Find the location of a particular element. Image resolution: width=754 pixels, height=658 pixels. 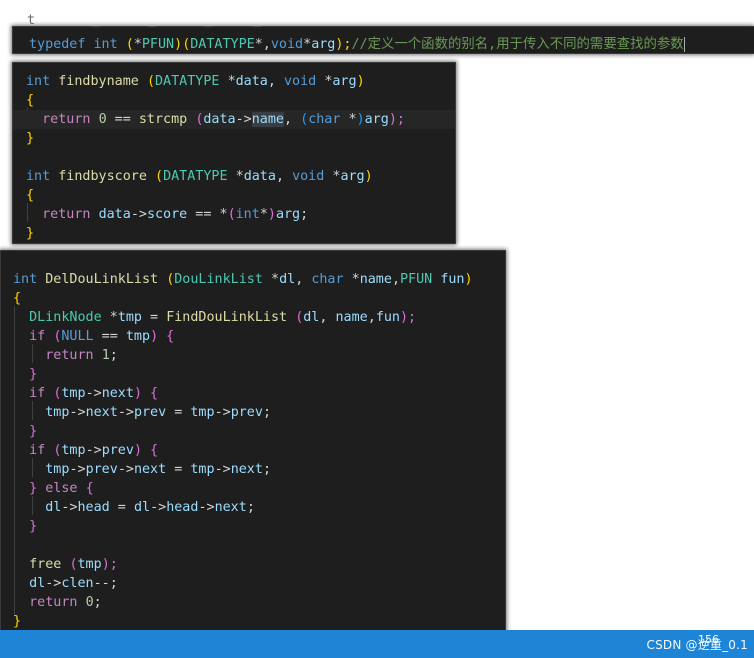

code-line: return 1; is located at coordinates (259, 355).